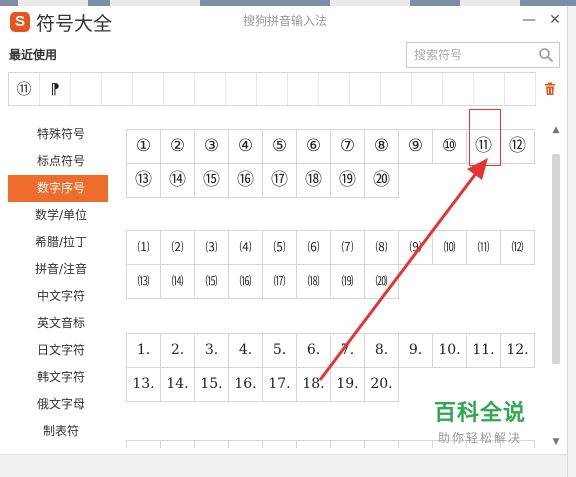 This screenshot has width=576, height=477. Describe the element at coordinates (416, 147) in the screenshot. I see `symbol-cell: ⑨` at that location.